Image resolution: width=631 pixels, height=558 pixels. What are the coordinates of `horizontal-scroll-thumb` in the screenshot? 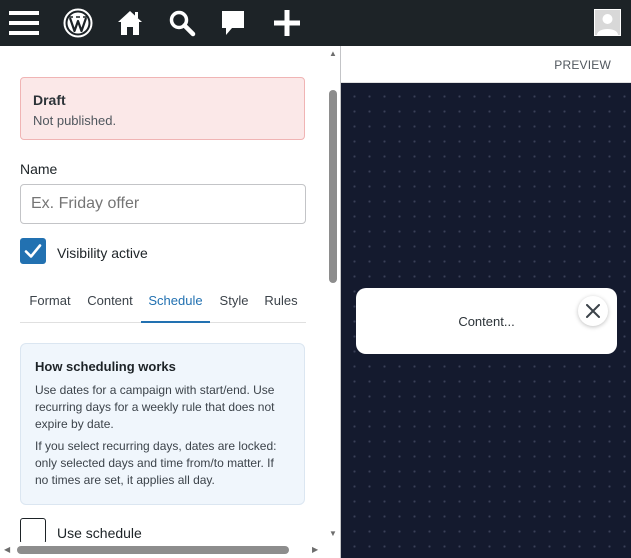 It's located at (153, 550).